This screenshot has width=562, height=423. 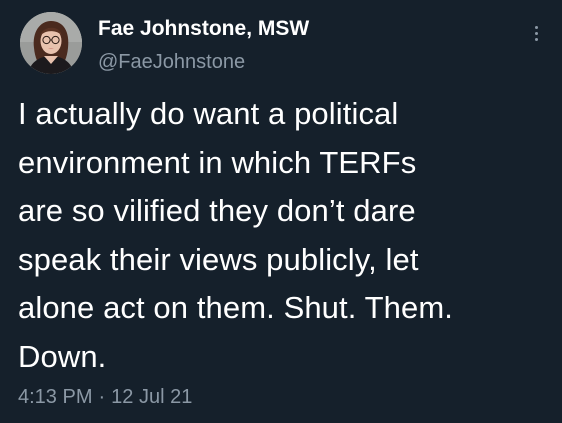 I want to click on author-handle: @FaeJohnstone, so click(x=171, y=62).